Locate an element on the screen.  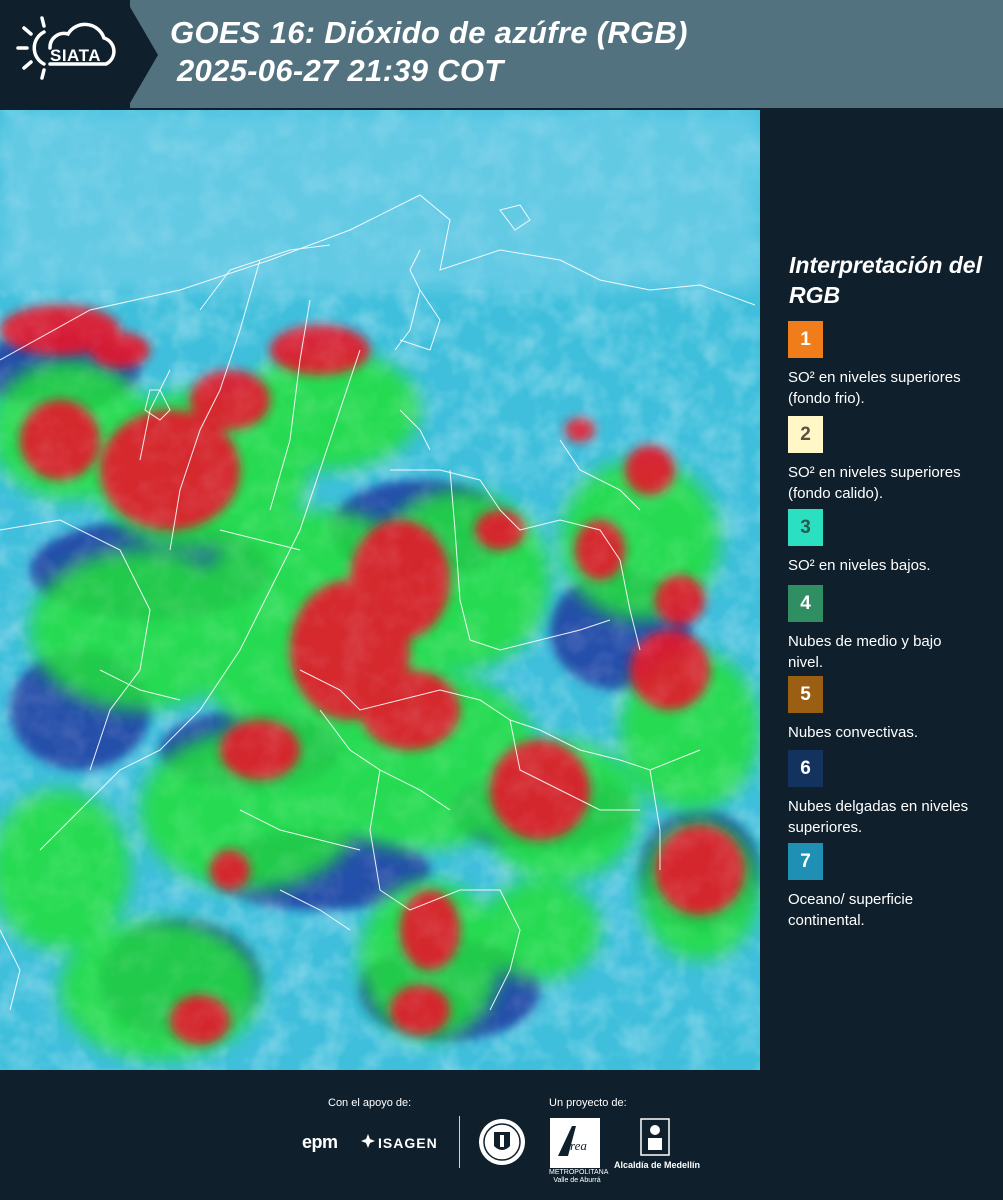
alcaldia-emblem-icon is located at coordinates (655, 1137).